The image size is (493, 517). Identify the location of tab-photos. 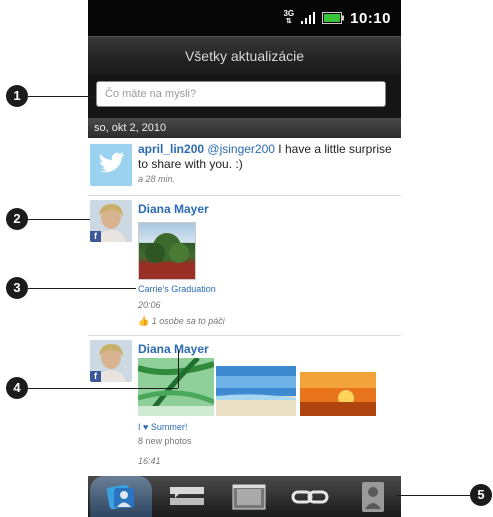
(249, 496).